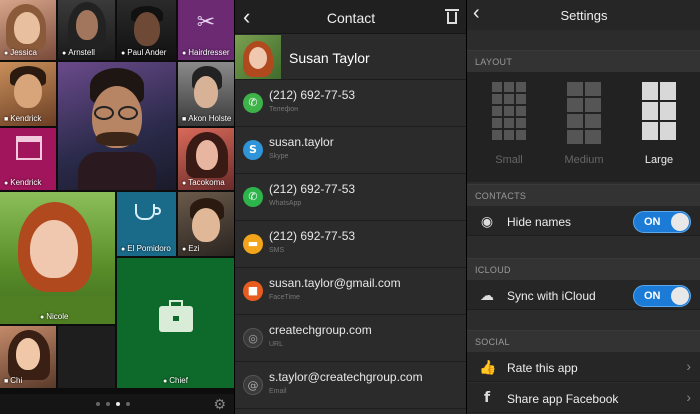 This screenshot has width=700, height=414. I want to click on grid-medium-icon, so click(584, 113).